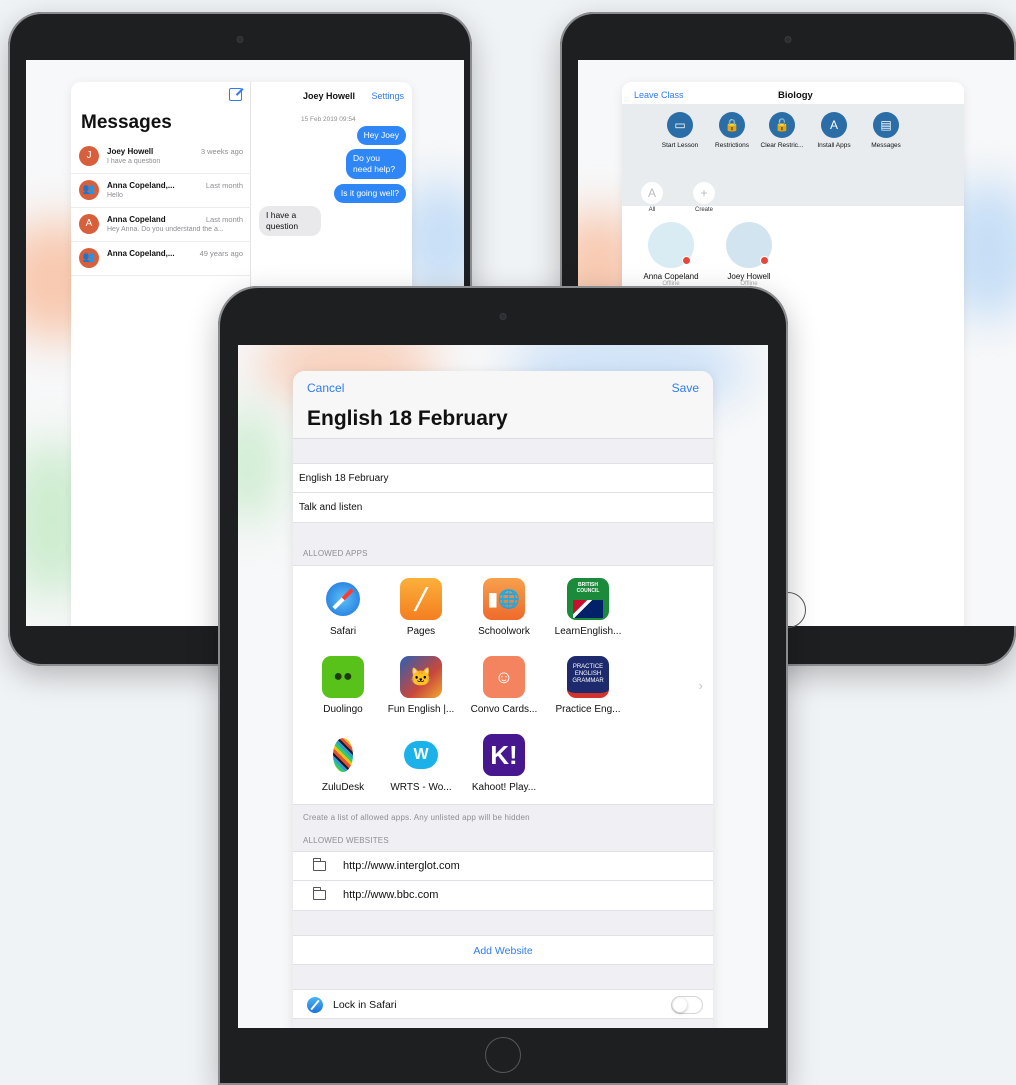 Image resolution: width=1016 pixels, height=1085 pixels. I want to click on cancel-button: Cancel, so click(325, 388).